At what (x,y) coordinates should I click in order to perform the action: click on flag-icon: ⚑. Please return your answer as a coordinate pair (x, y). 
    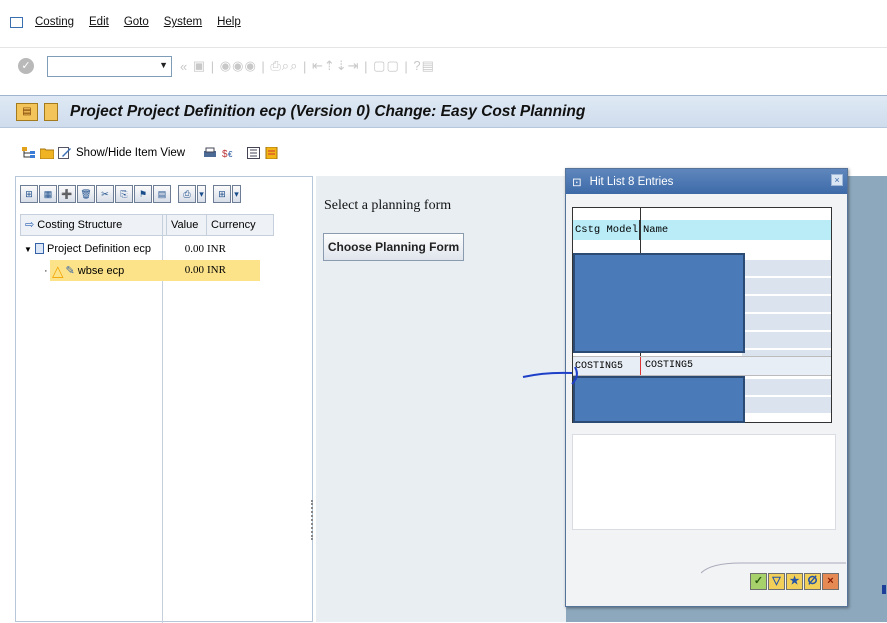
    Looking at the image, I should click on (143, 193).